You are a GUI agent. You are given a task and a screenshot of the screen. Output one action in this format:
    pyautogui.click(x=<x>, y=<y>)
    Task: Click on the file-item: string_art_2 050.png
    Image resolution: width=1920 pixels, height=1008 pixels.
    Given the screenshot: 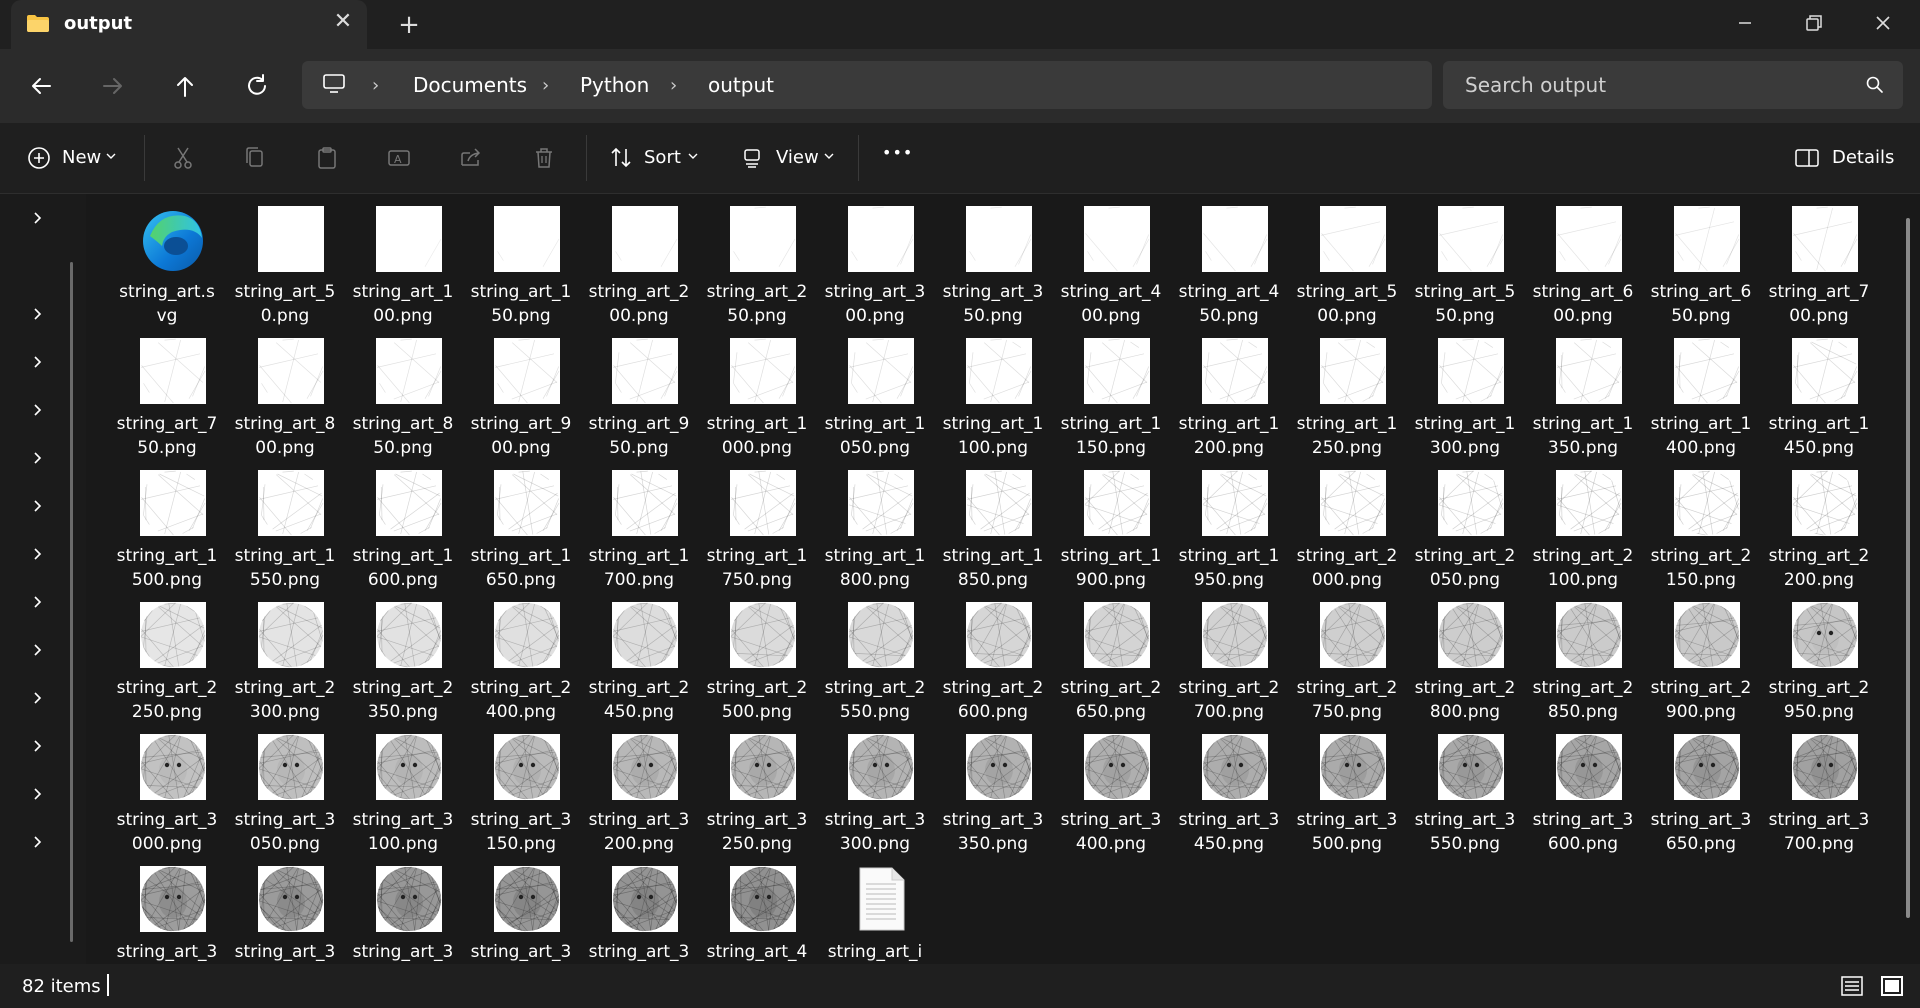 What is the action you would take?
    pyautogui.click(x=1465, y=524)
    